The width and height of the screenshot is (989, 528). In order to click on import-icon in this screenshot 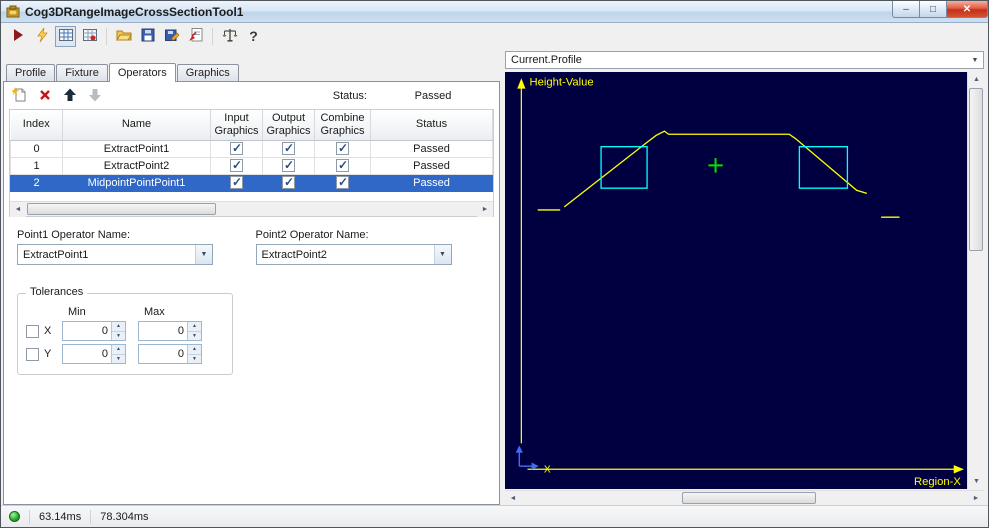, I will do `click(196, 36)`.